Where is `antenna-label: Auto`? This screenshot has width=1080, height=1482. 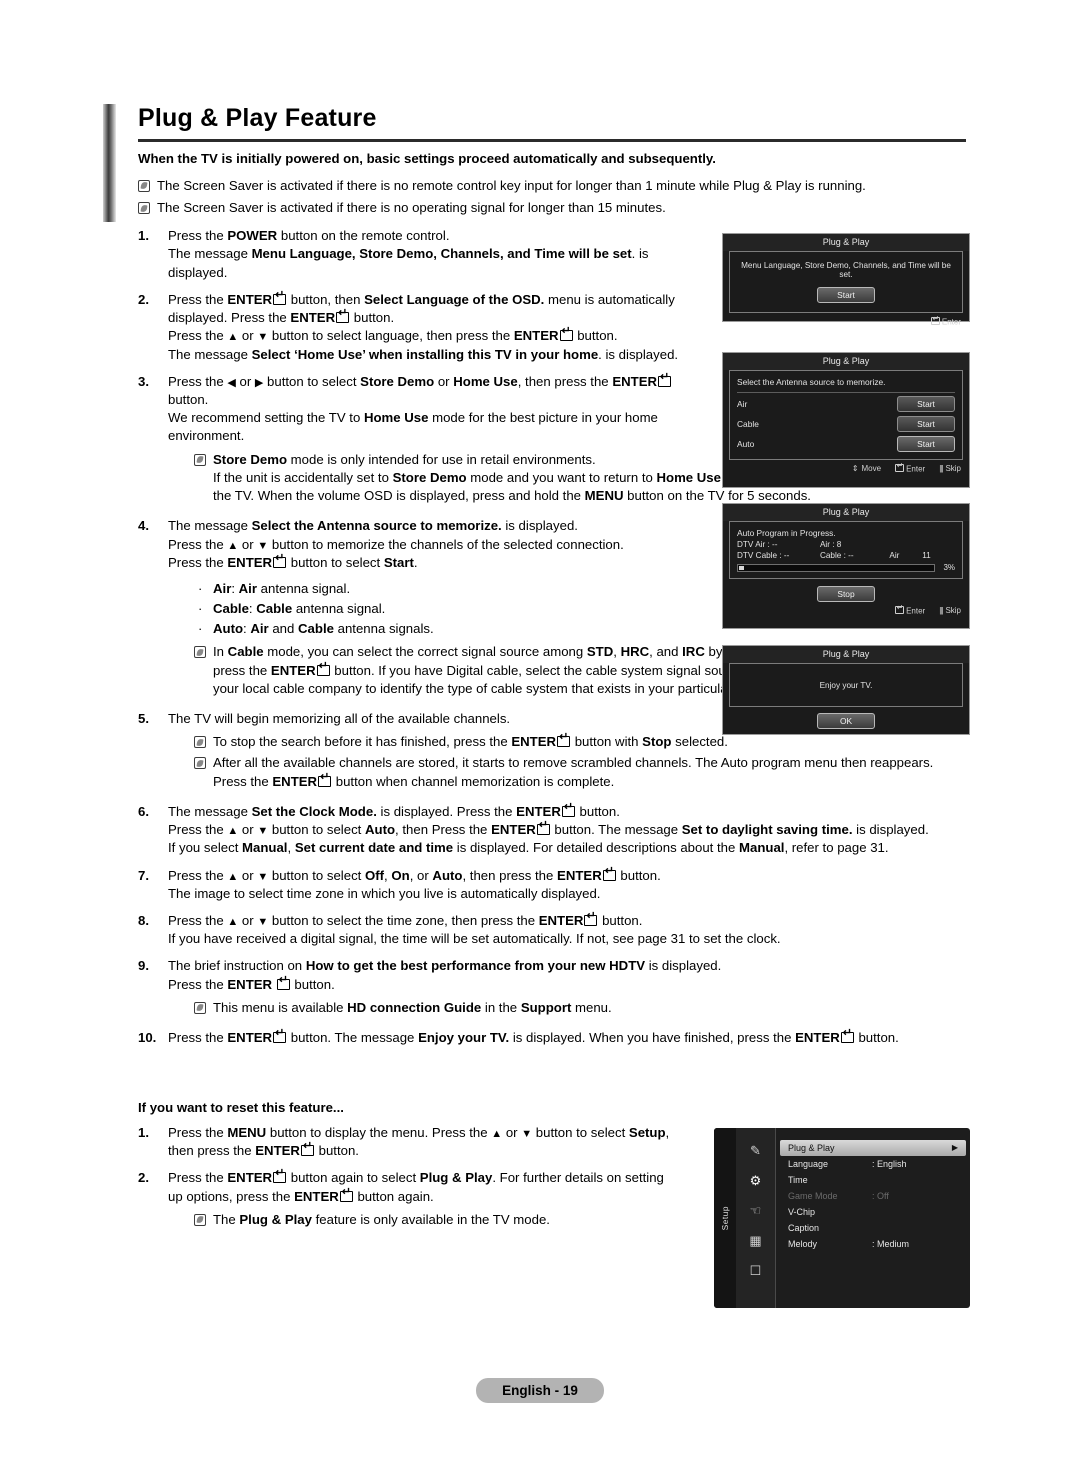 antenna-label: Auto is located at coordinates (746, 444).